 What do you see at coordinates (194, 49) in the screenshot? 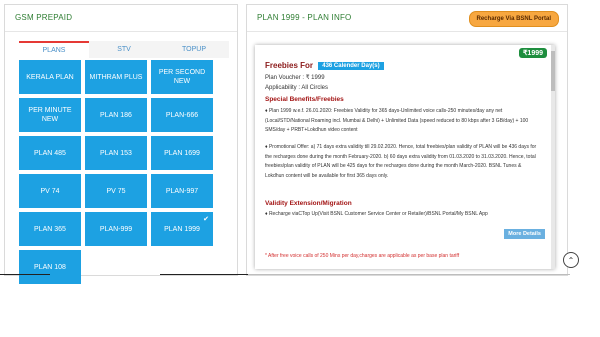
I see `tab-topup: TOPUP` at bounding box center [194, 49].